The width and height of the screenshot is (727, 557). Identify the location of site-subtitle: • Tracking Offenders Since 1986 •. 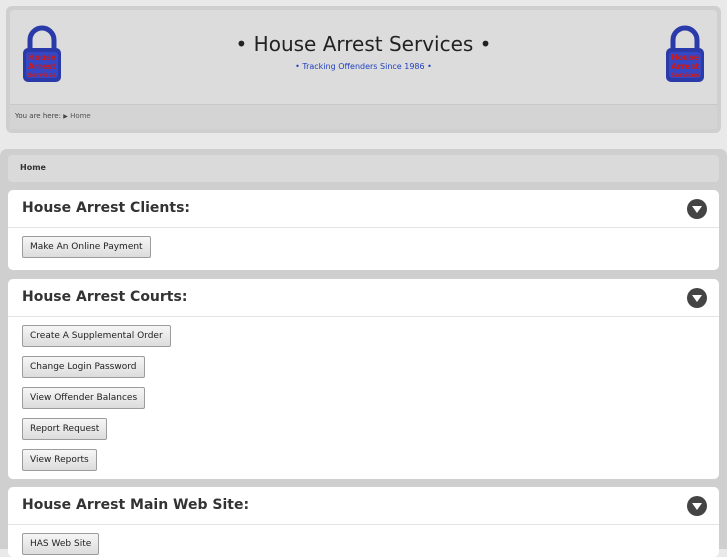
(363, 66).